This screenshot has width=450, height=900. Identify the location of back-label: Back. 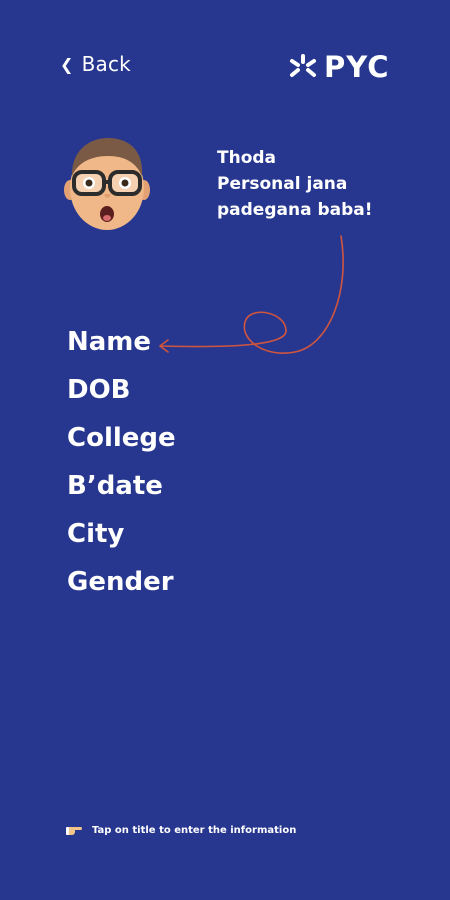
(106, 64).